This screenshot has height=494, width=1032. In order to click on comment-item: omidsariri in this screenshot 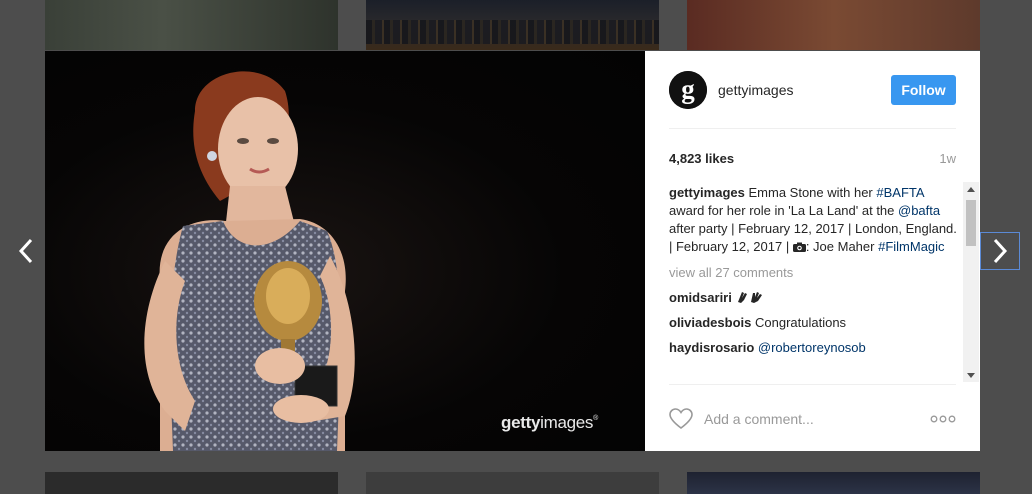, I will do `click(815, 298)`.